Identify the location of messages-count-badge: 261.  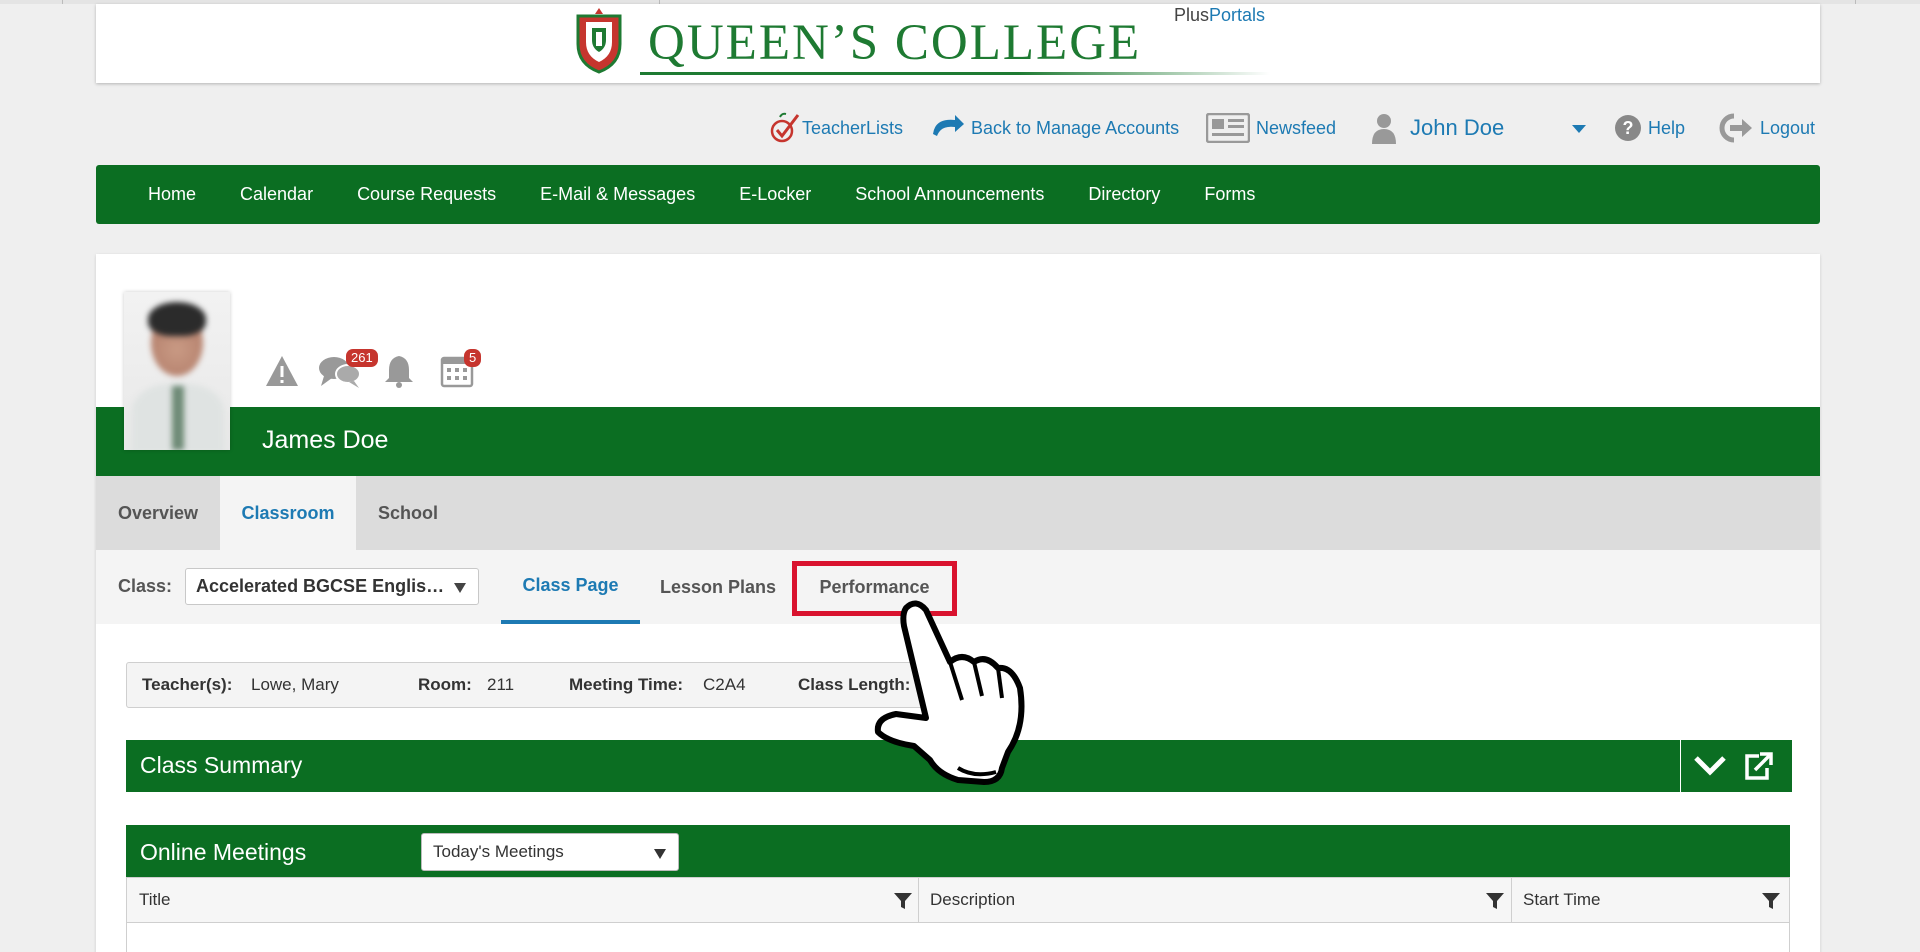
(362, 358).